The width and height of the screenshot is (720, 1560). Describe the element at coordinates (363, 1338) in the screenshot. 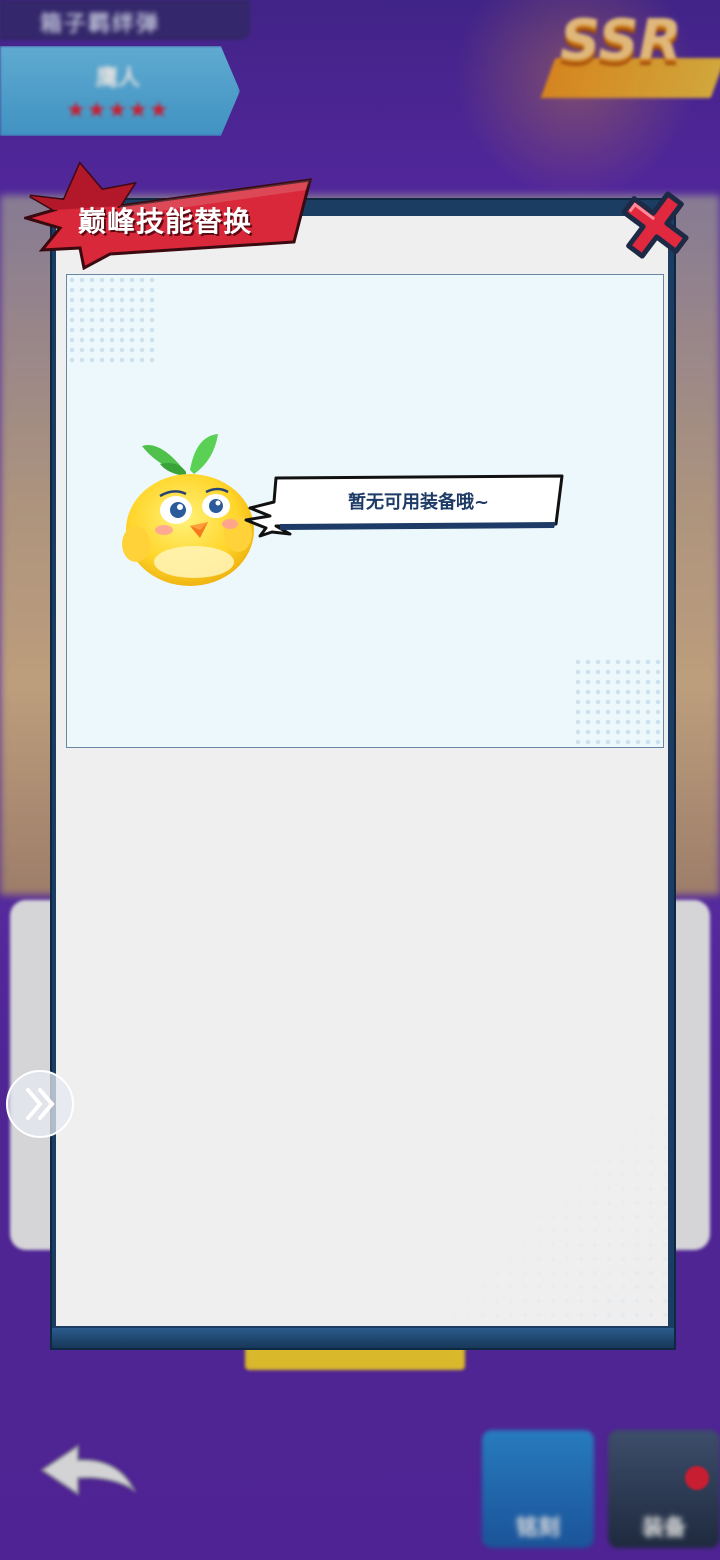

I see `modal-bottom-strip` at that location.